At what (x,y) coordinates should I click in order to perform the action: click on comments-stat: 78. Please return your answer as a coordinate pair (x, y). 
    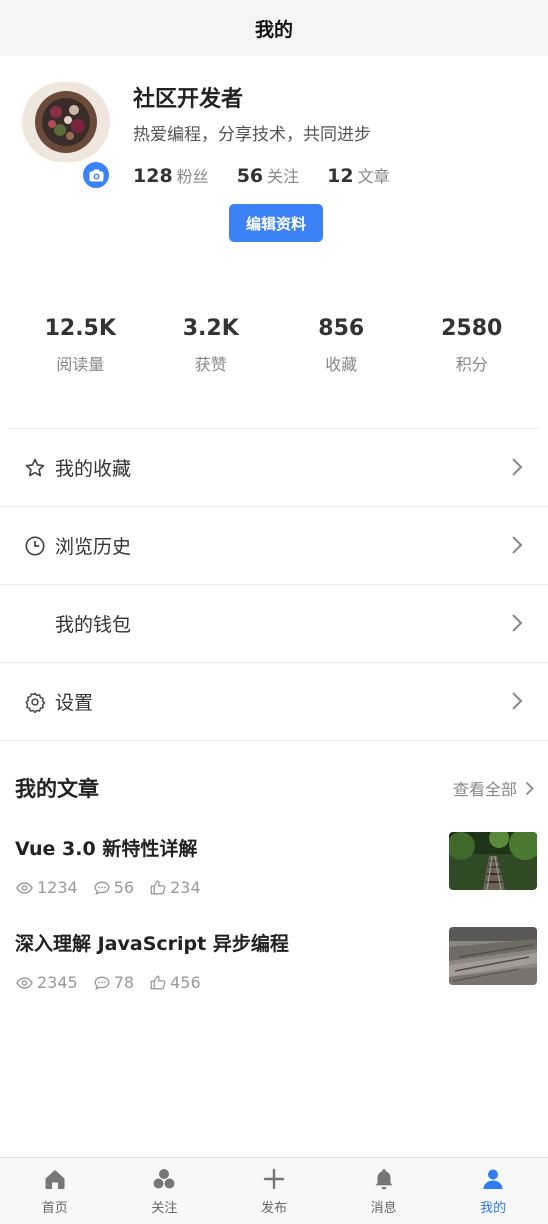
    Looking at the image, I should click on (114, 982).